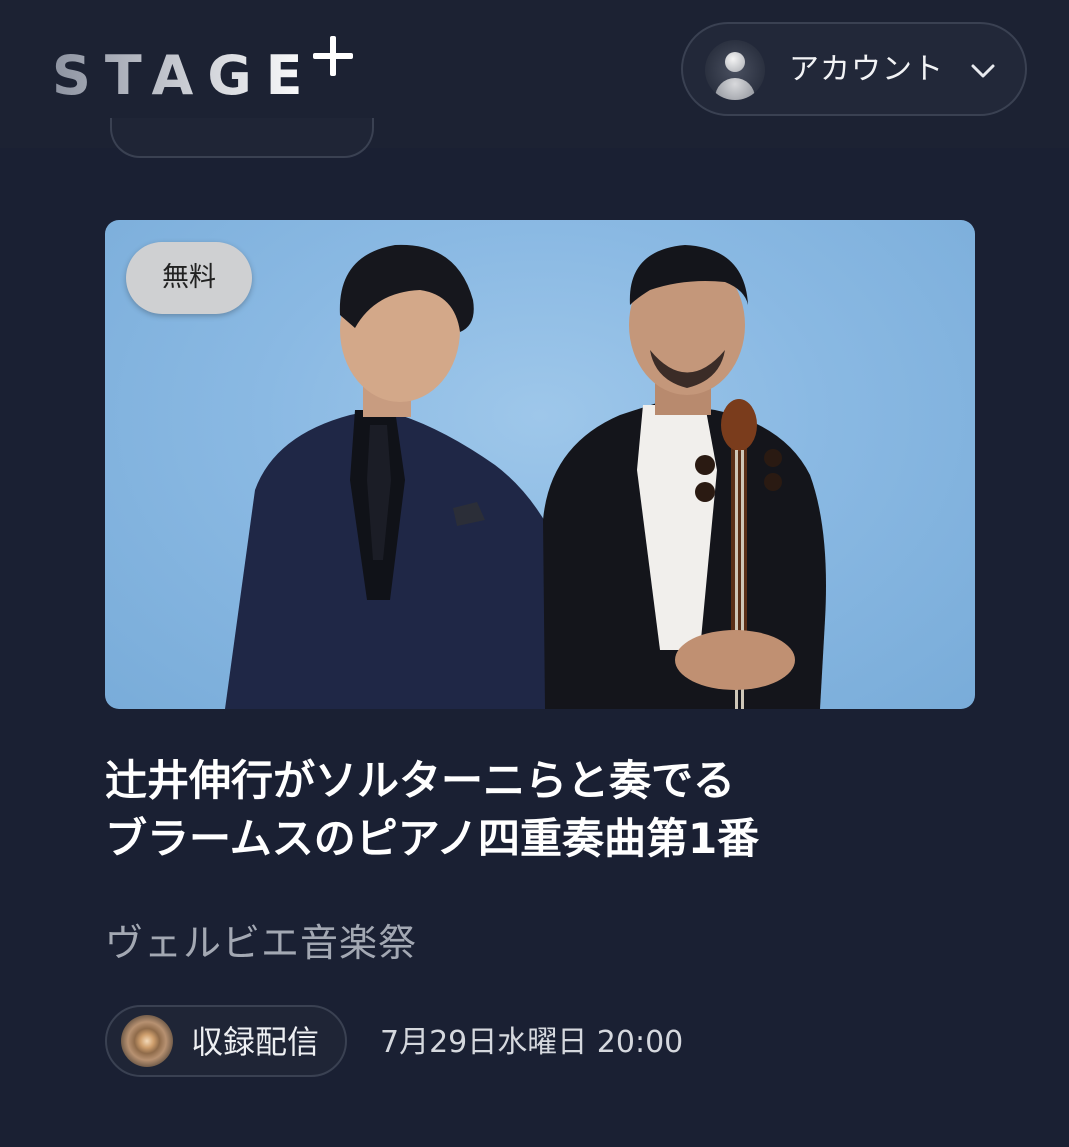  Describe the element at coordinates (432, 838) in the screenshot. I see `event-title-line2: ブラームスのピアノ四重奏曲第1番` at that location.